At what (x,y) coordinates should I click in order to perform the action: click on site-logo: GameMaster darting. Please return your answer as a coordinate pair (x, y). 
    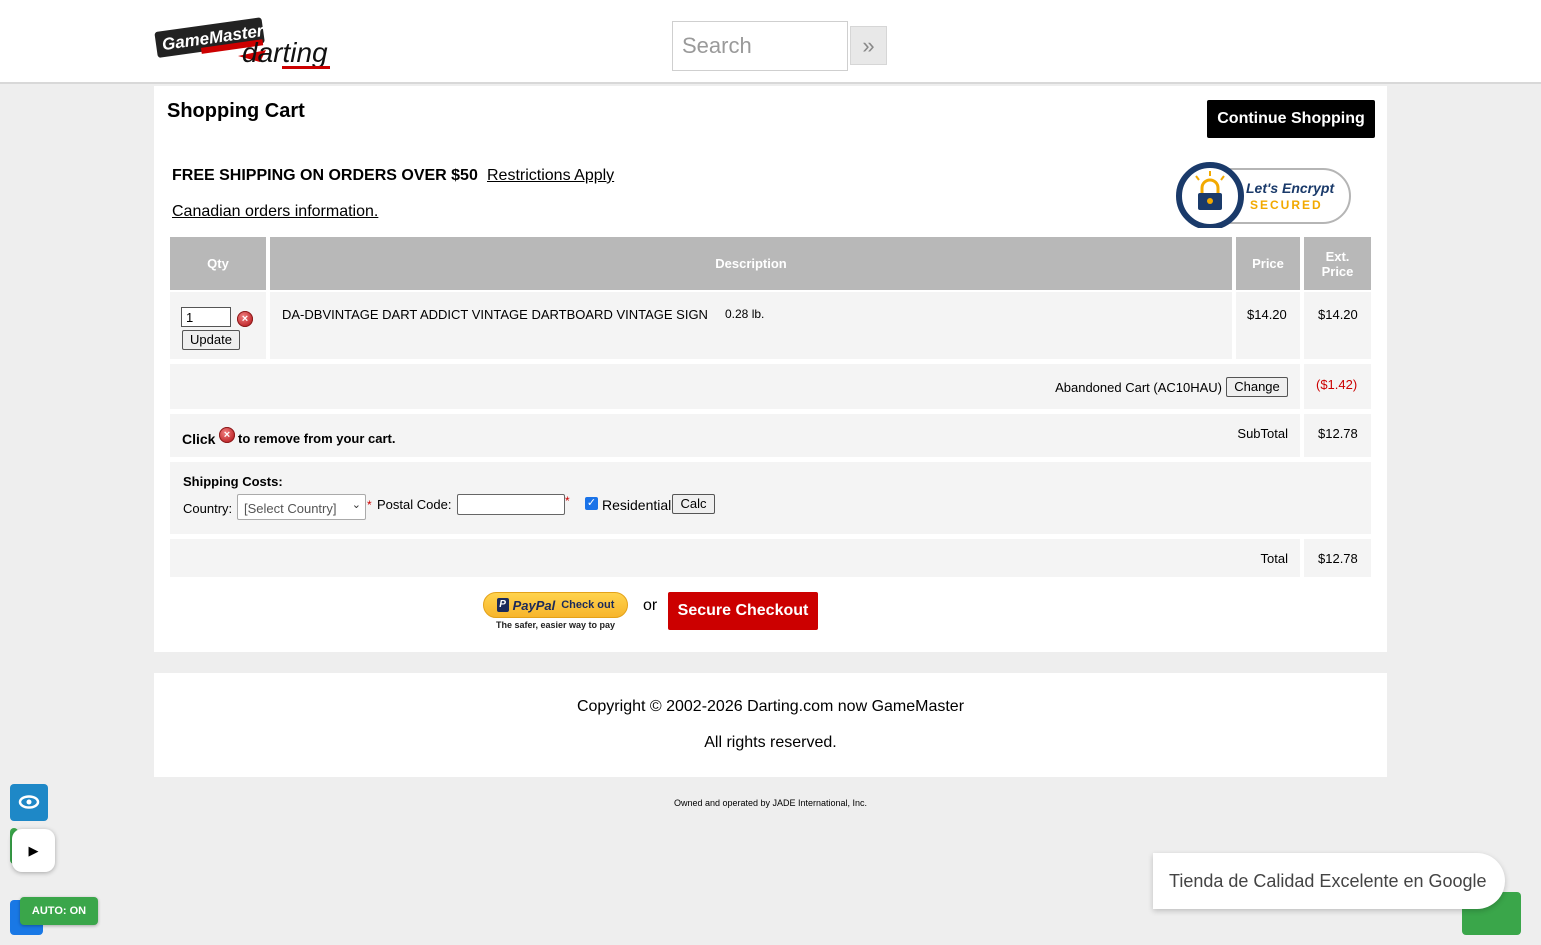
    Looking at the image, I should click on (245, 41).